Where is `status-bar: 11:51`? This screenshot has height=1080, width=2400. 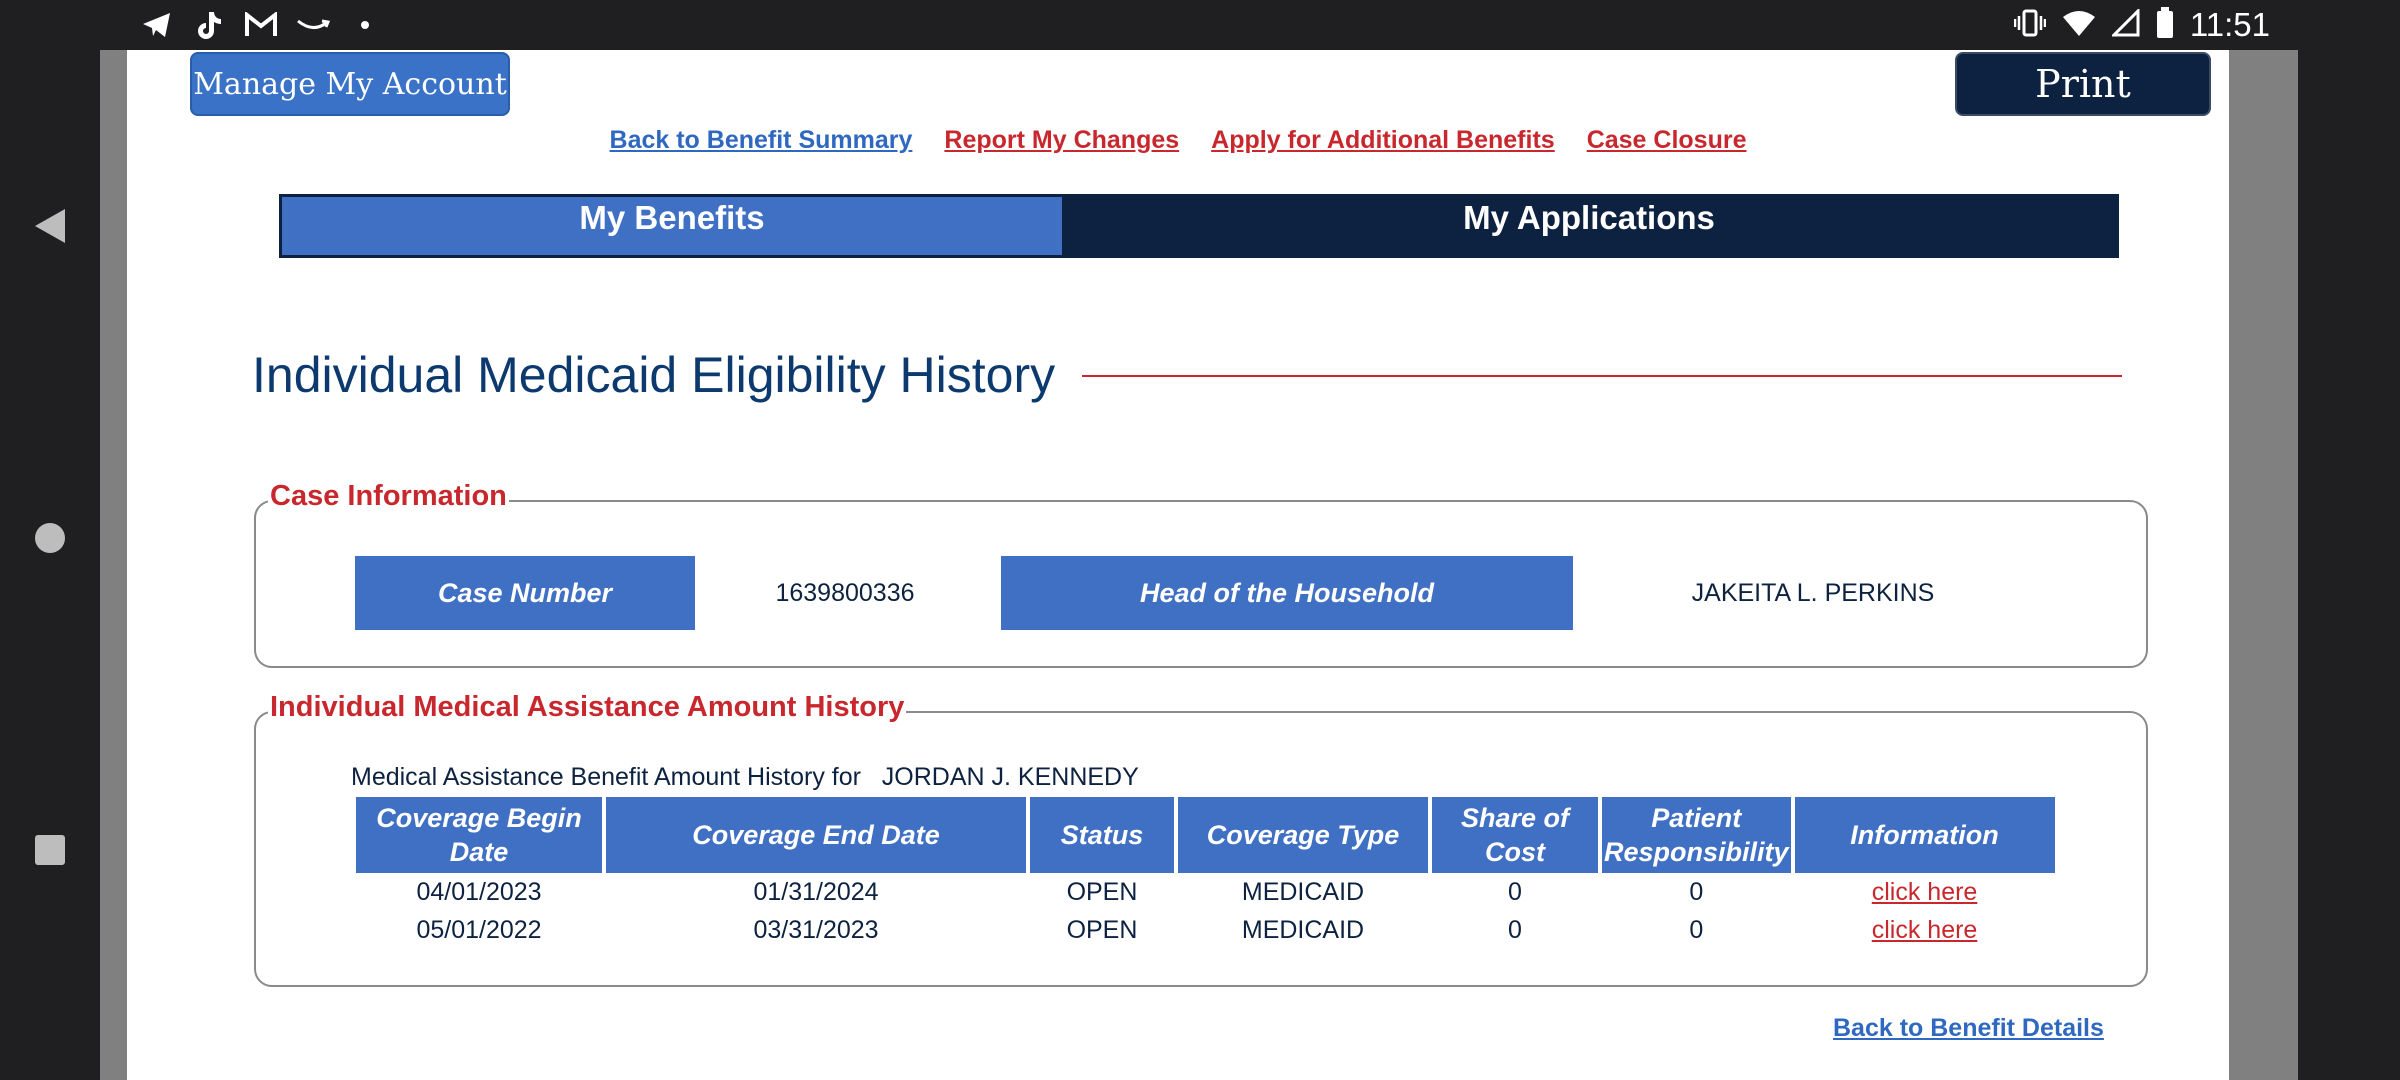
status-bar: 11:51 is located at coordinates (1200, 25).